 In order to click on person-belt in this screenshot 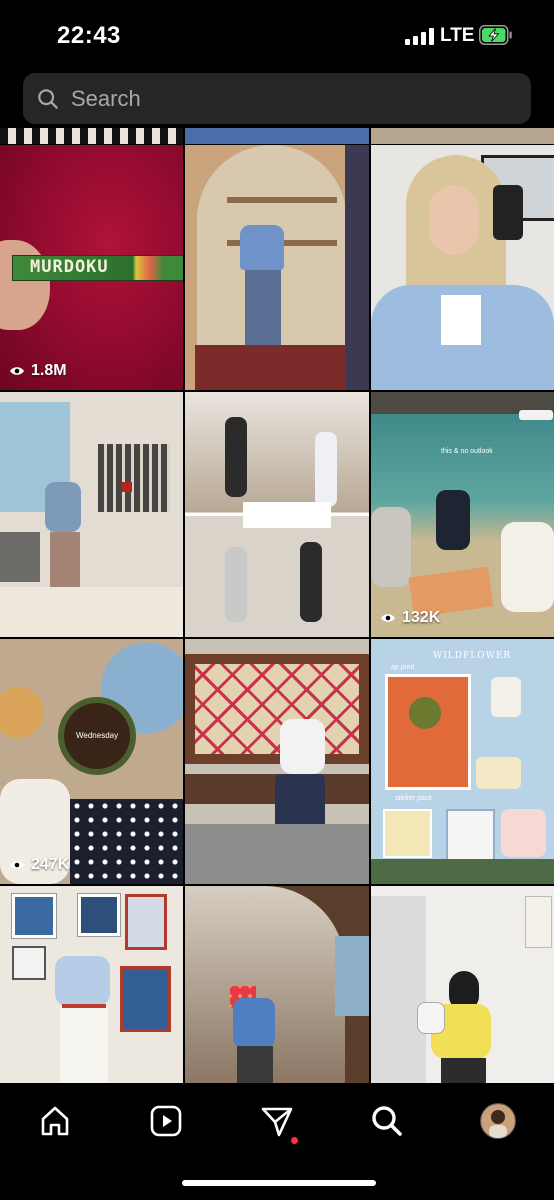, I will do `click(84, 1006)`.